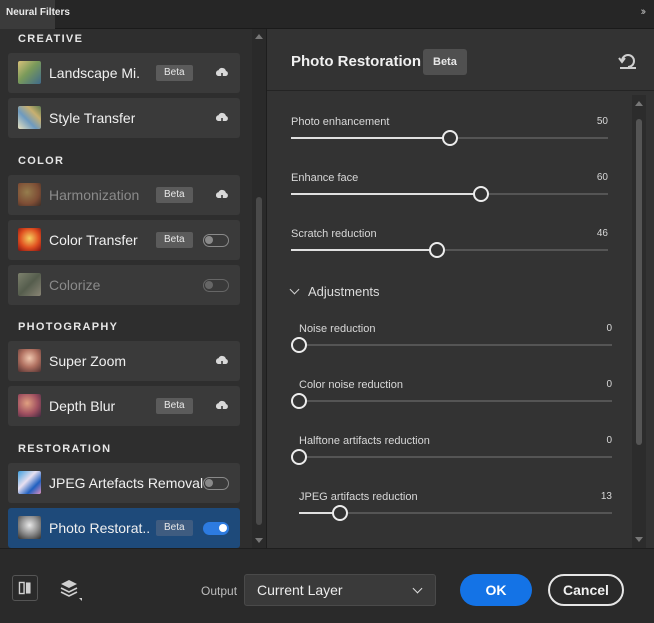 The height and width of the screenshot is (623, 654). I want to click on filter-label: Style Transfer, so click(92, 118).